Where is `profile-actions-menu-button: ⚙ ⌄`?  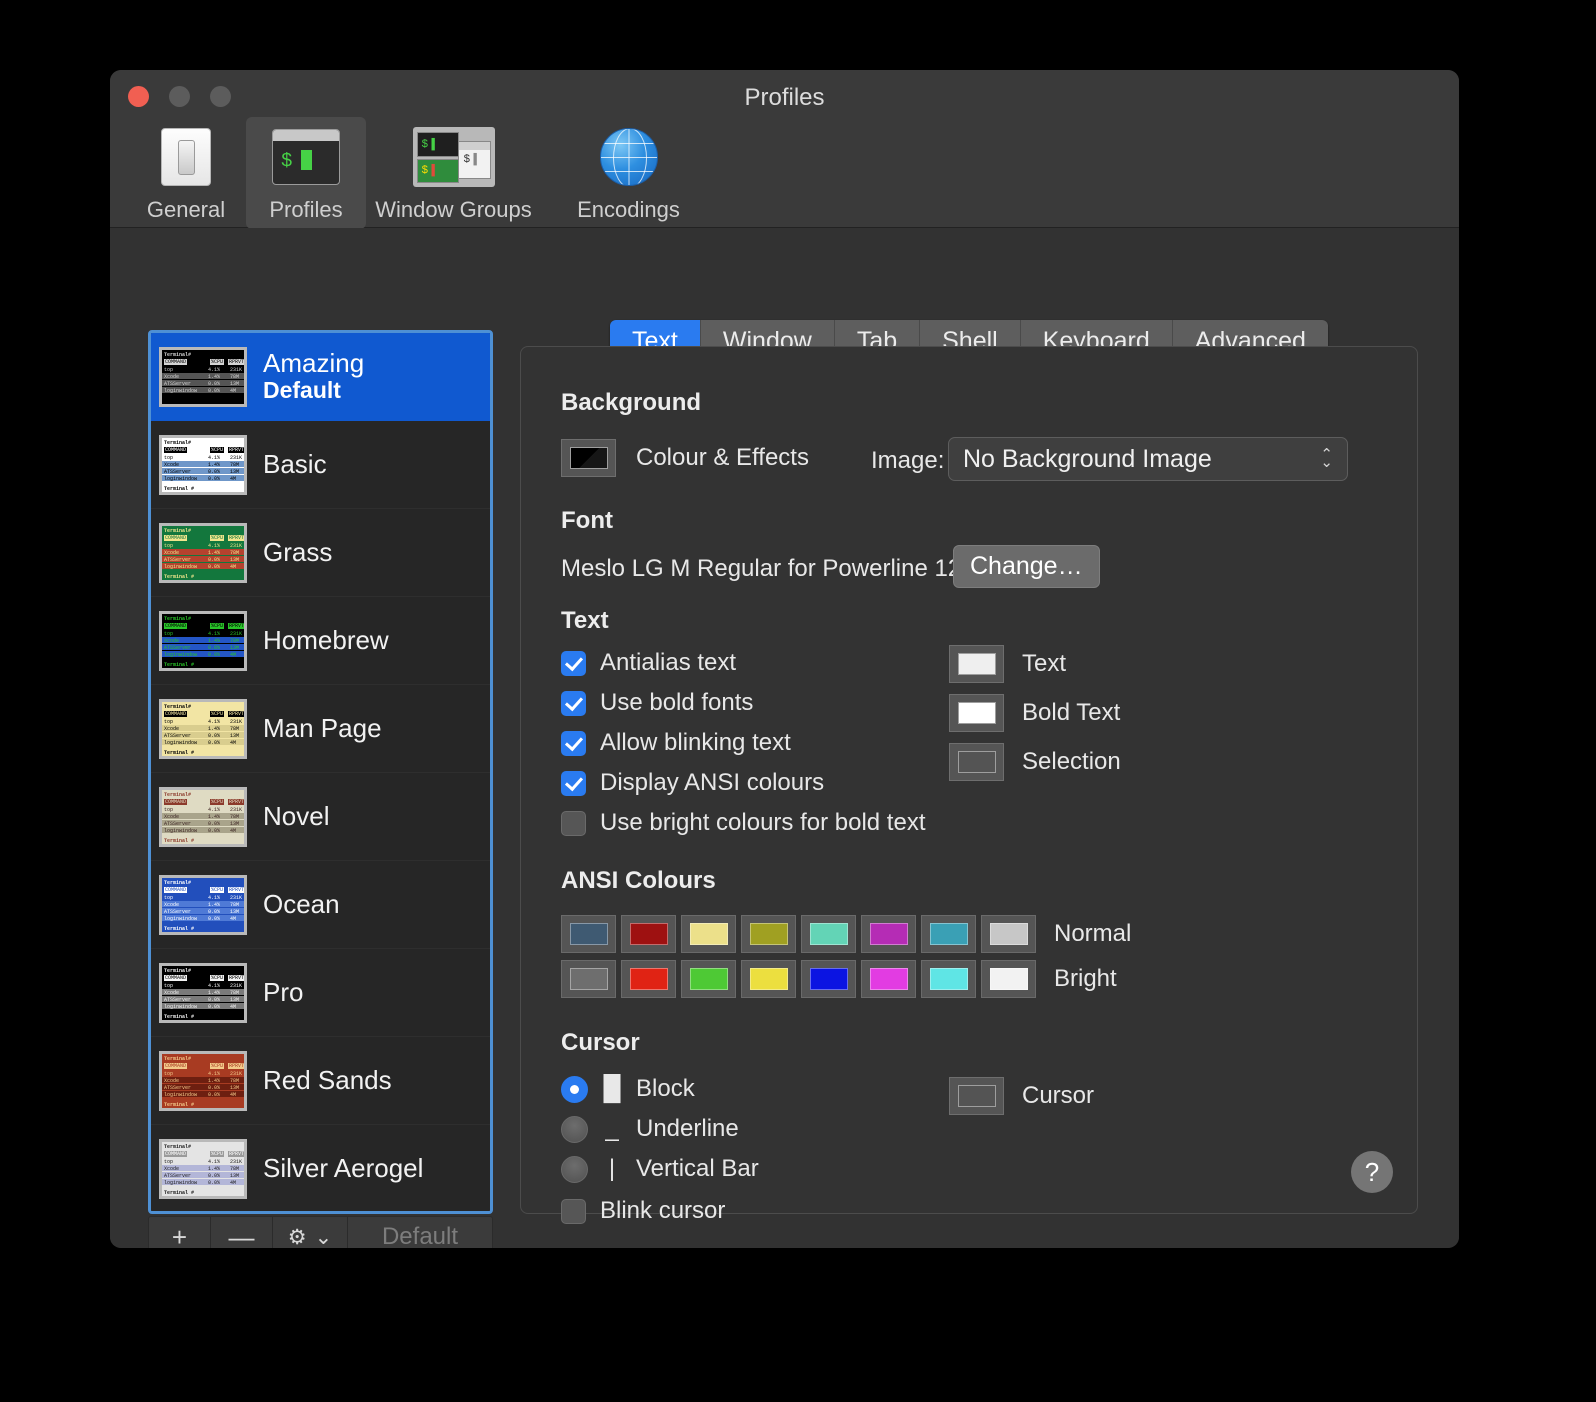
profile-actions-menu-button: ⚙ ⌄ is located at coordinates (310, 1232).